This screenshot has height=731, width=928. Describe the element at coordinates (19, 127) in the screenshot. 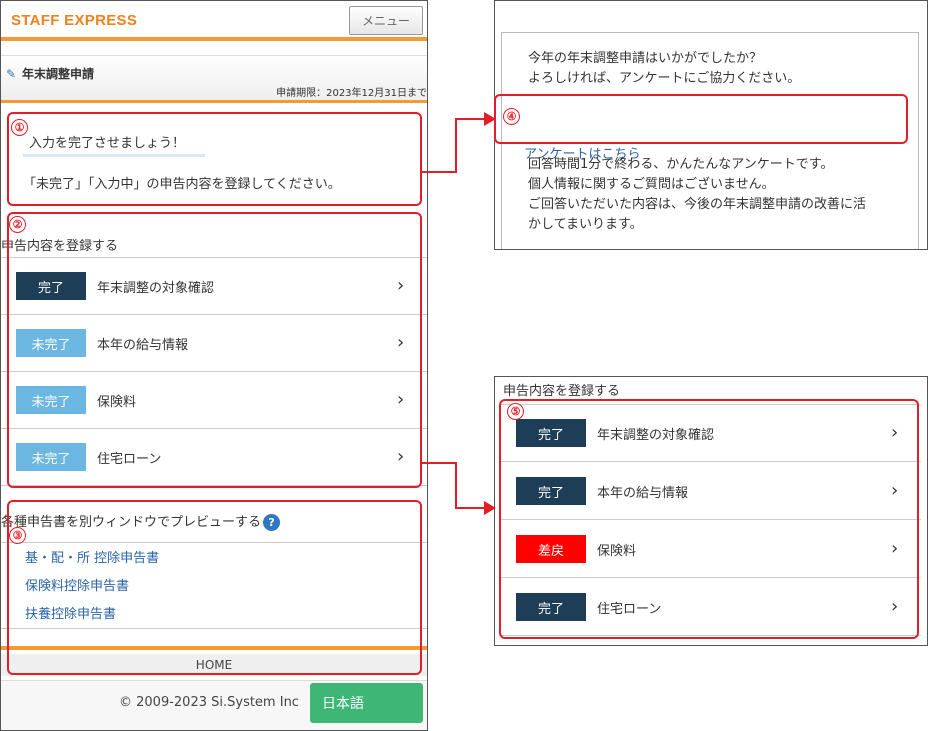

I see `annotation-number-1: ①` at that location.